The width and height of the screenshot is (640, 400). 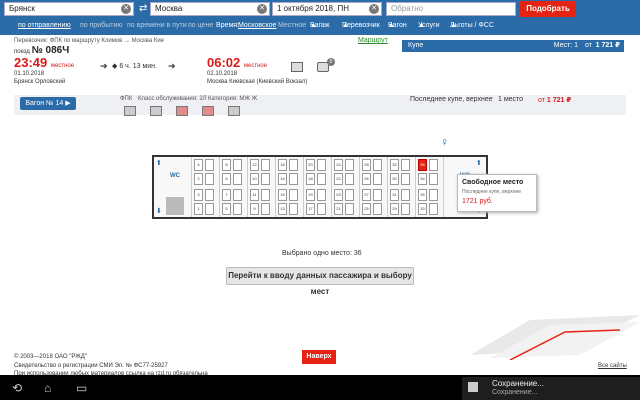 What do you see at coordinates (81, 388) in the screenshot?
I see `recents-icon: ▭` at bounding box center [81, 388].